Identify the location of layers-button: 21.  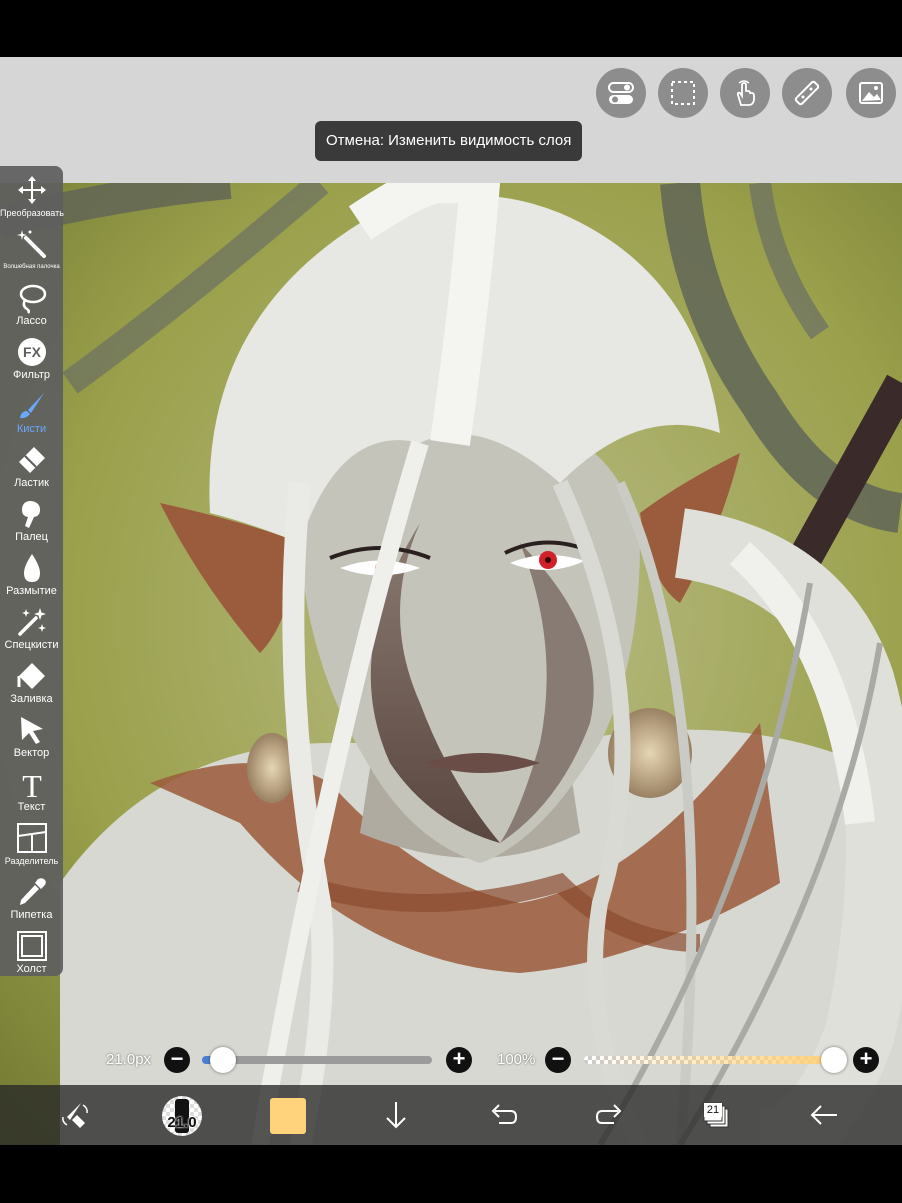
(716, 1115).